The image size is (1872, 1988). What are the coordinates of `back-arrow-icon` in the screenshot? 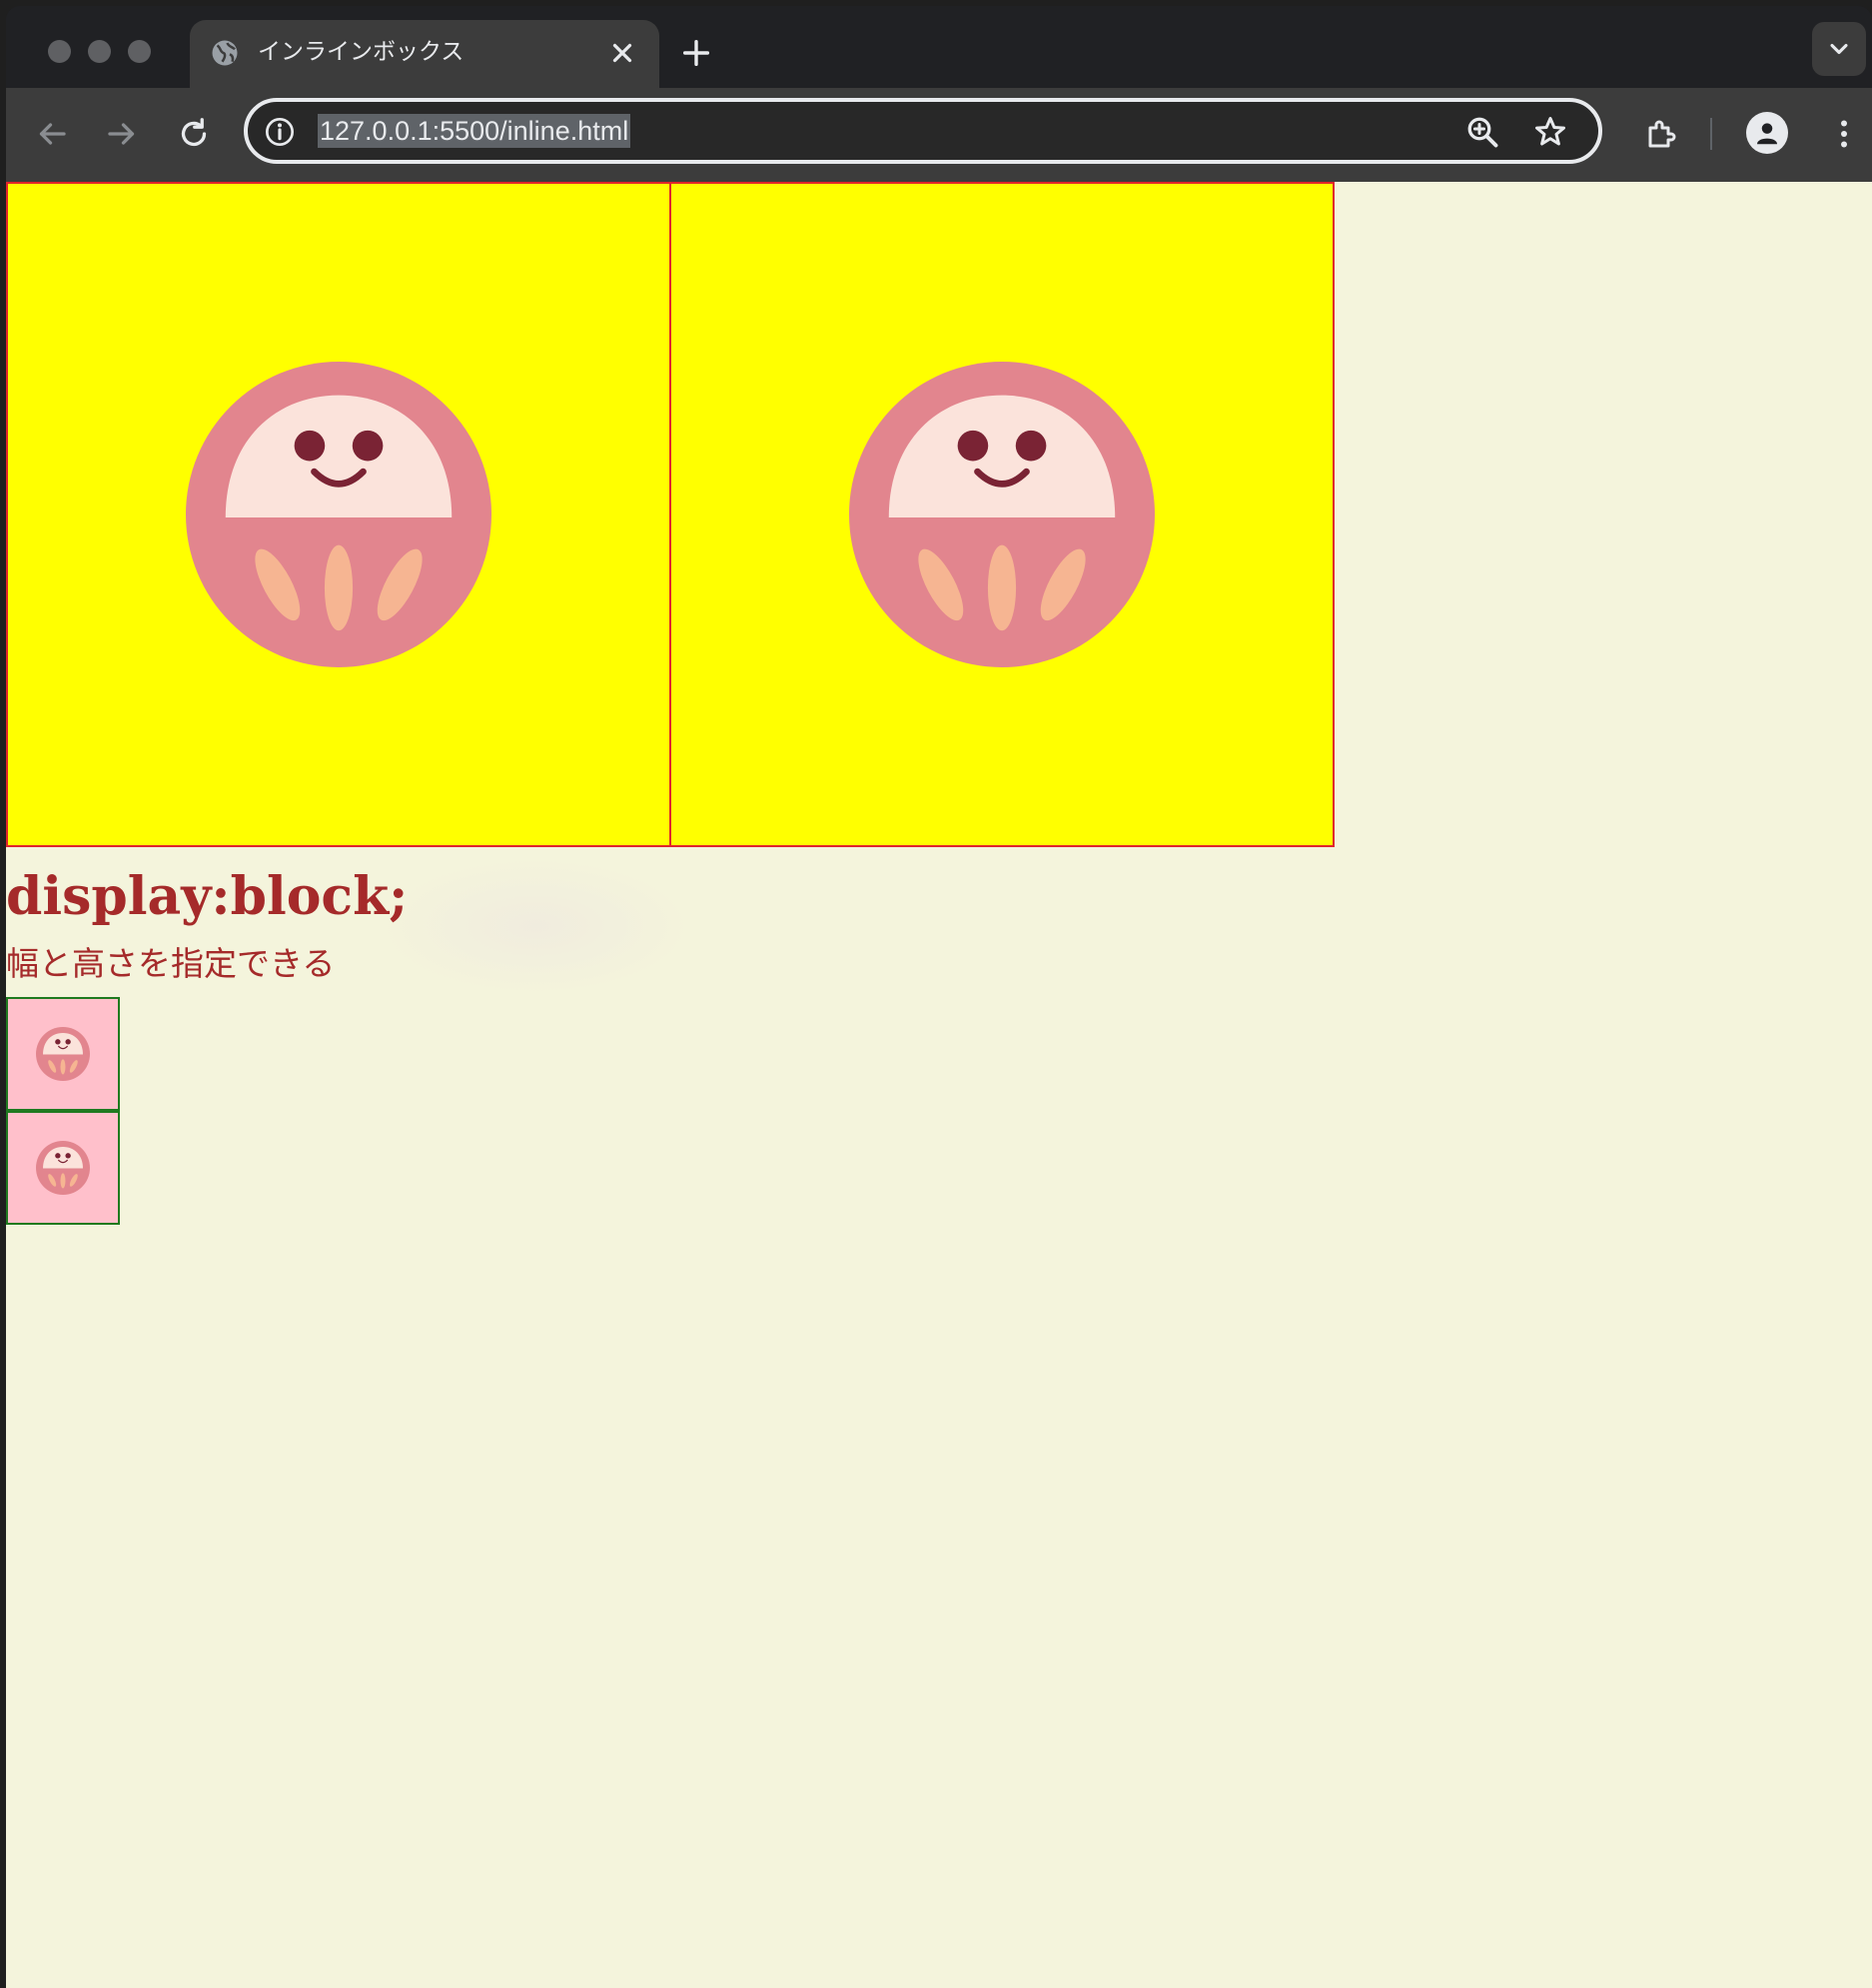 It's located at (52, 134).